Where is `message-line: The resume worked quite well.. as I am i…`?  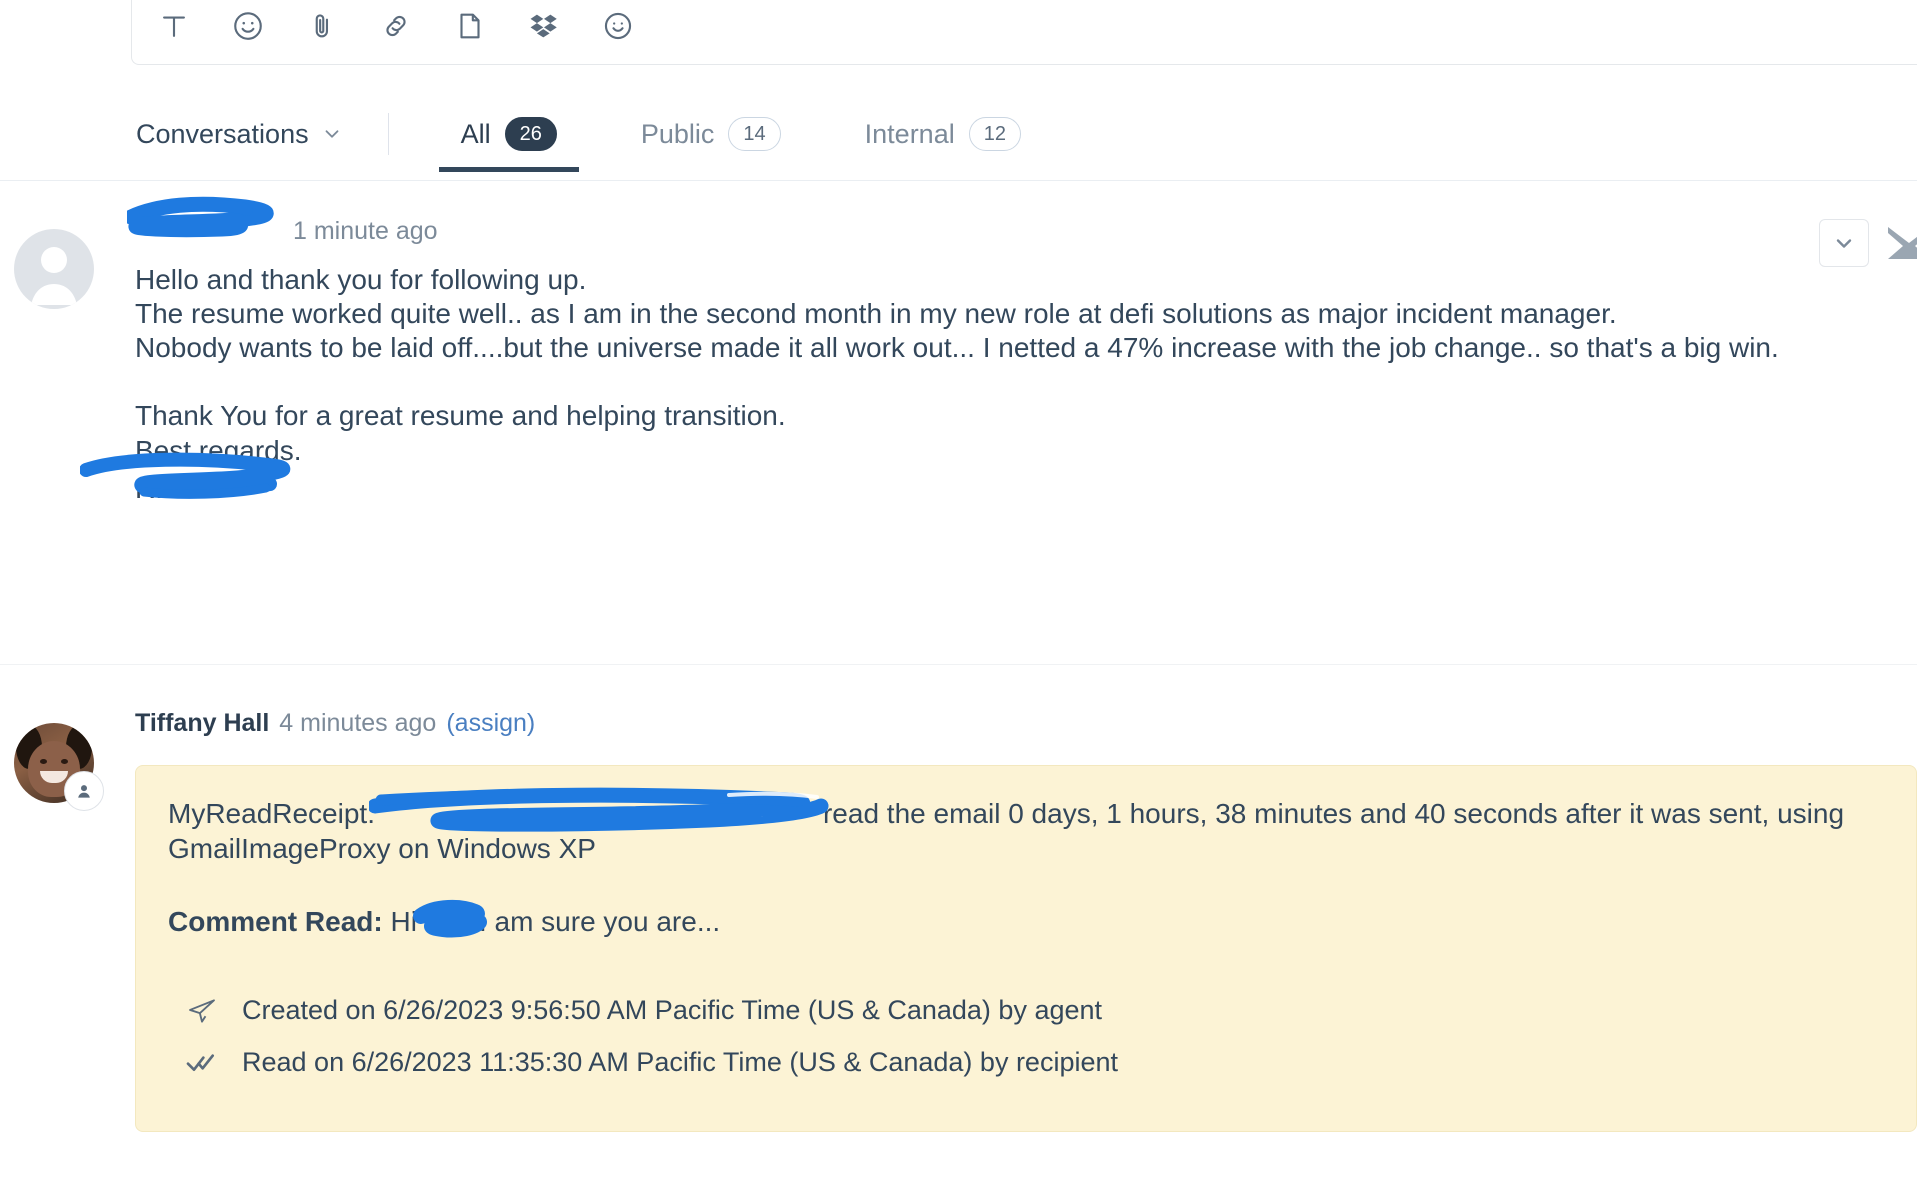
message-line: The resume worked quite well.. as I am i… is located at coordinates (876, 314).